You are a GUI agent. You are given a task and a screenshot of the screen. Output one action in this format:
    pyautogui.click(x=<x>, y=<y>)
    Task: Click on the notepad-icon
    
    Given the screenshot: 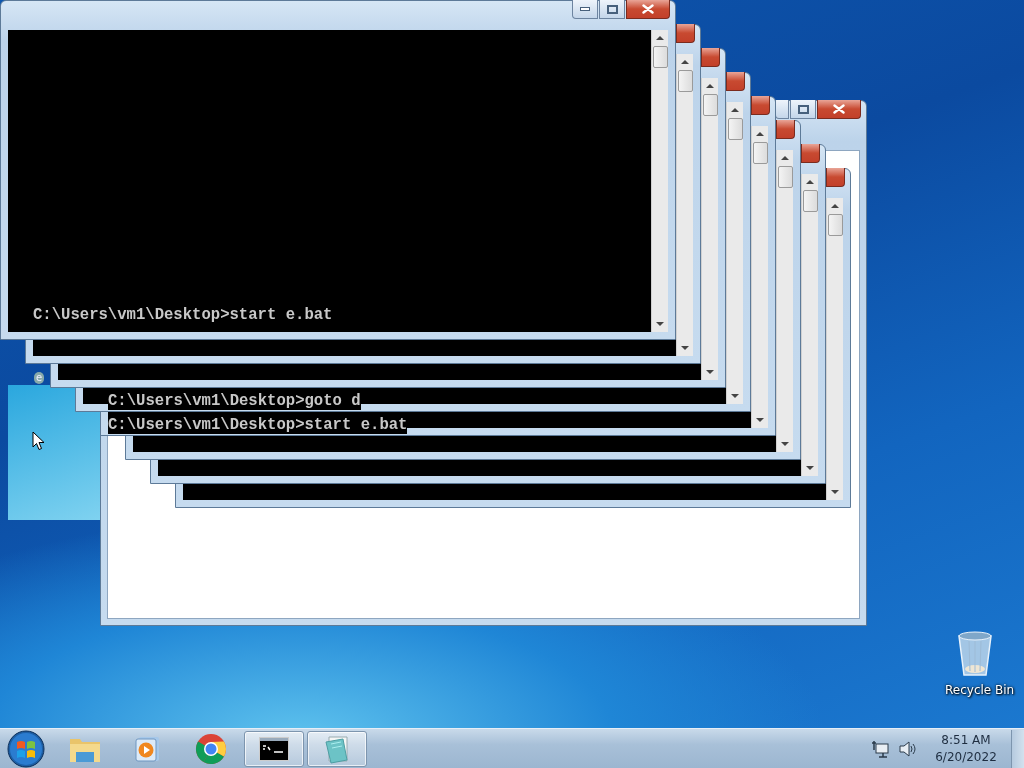 What is the action you would take?
    pyautogui.click(x=337, y=748)
    